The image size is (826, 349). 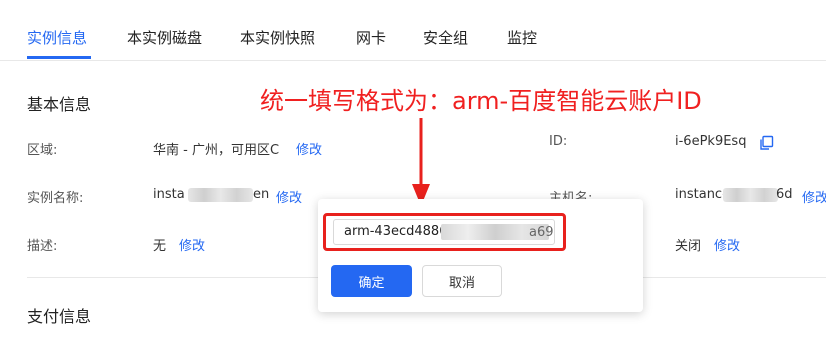 I want to click on region-edit-link: 修改, so click(x=309, y=148).